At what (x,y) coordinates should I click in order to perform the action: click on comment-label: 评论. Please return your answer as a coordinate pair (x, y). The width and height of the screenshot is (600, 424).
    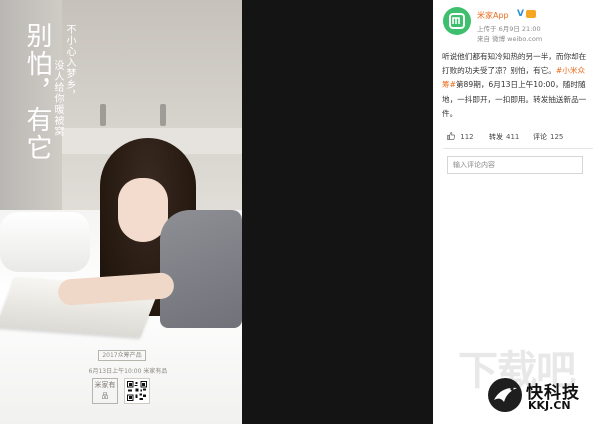
    Looking at the image, I should click on (540, 137).